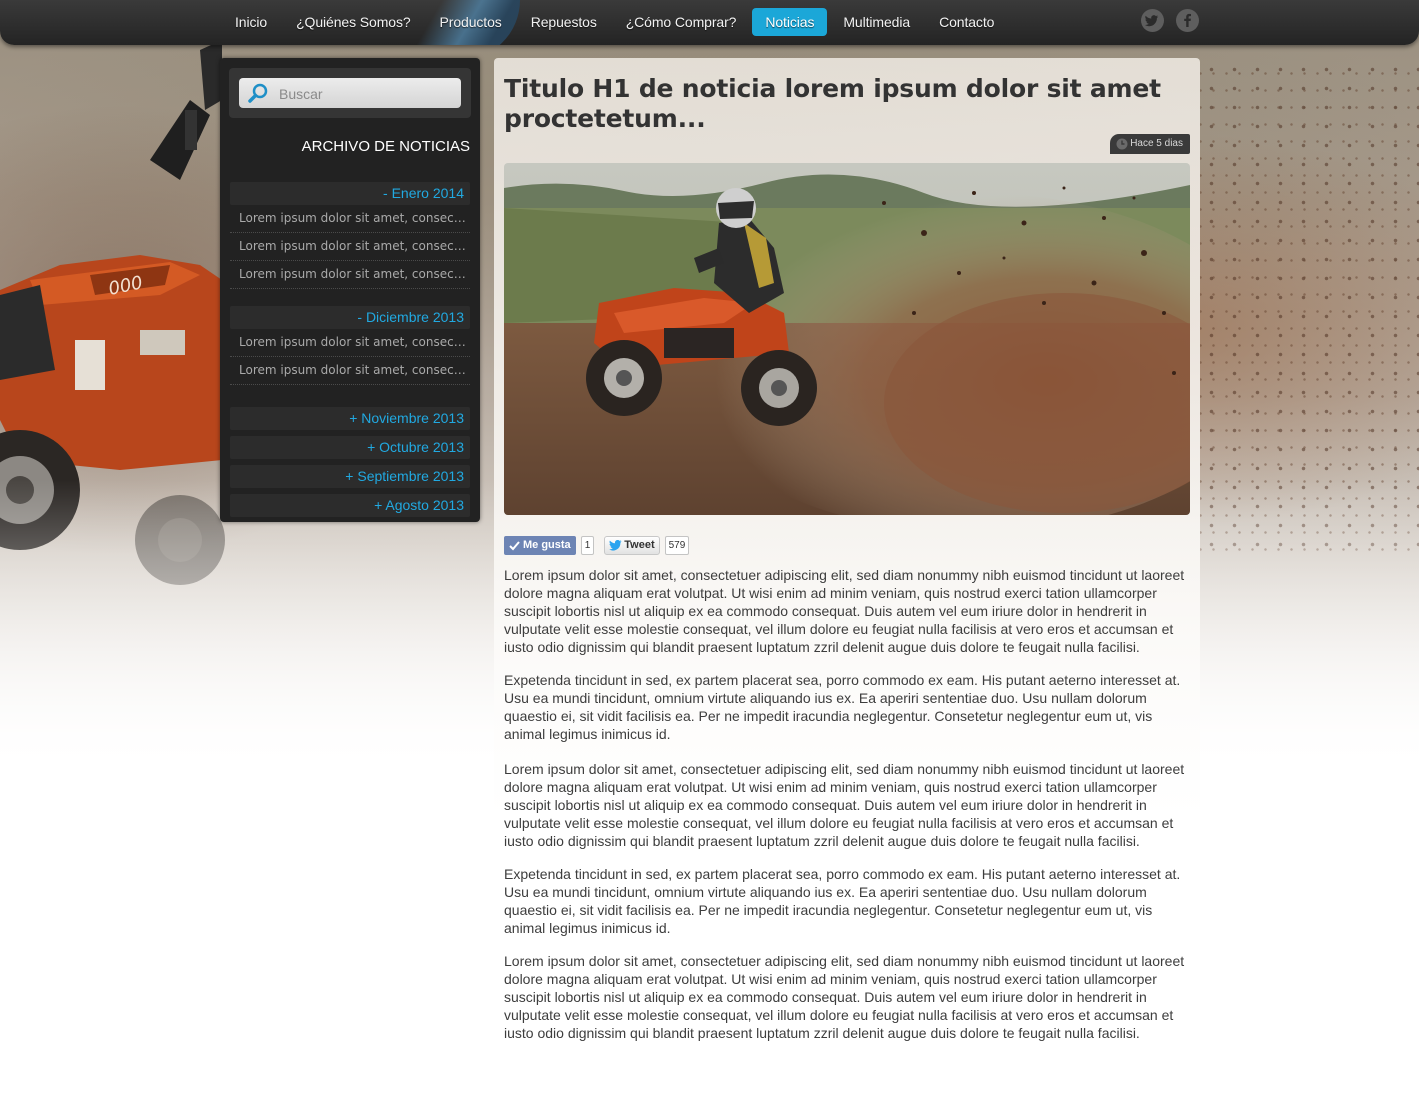 The width and height of the screenshot is (1419, 1107). I want to click on tweet-label: Tweet, so click(639, 544).